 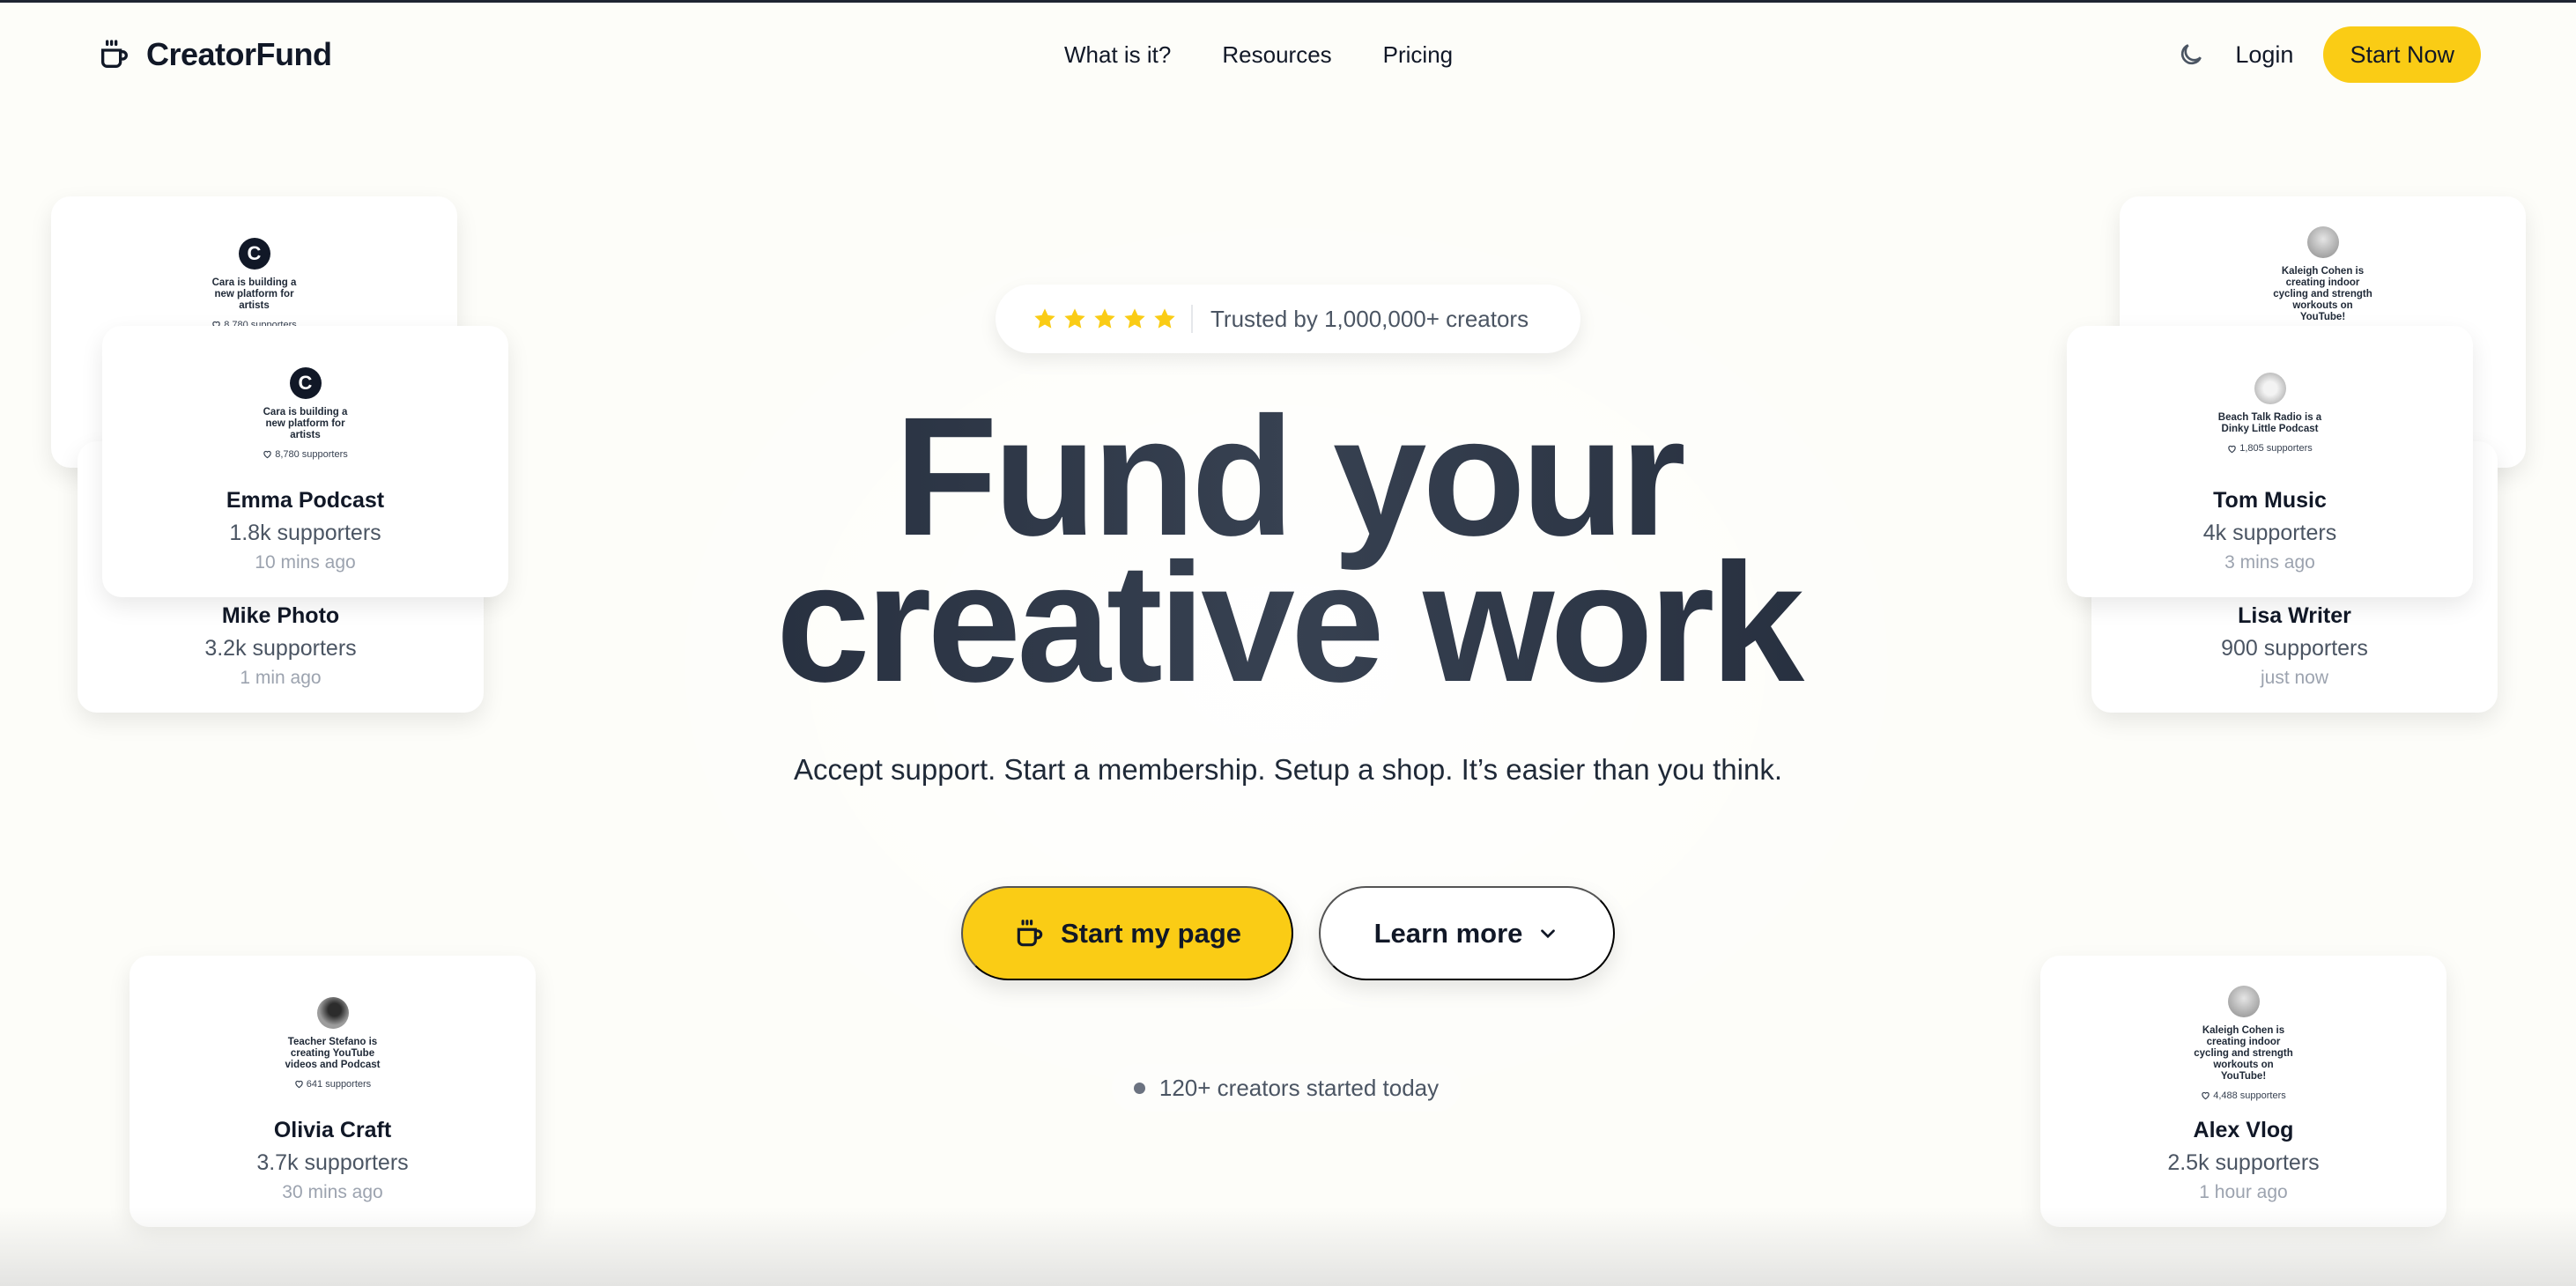 I want to click on trust-badge: Trusted by 1,000,000+ creators, so click(x=1288, y=319).